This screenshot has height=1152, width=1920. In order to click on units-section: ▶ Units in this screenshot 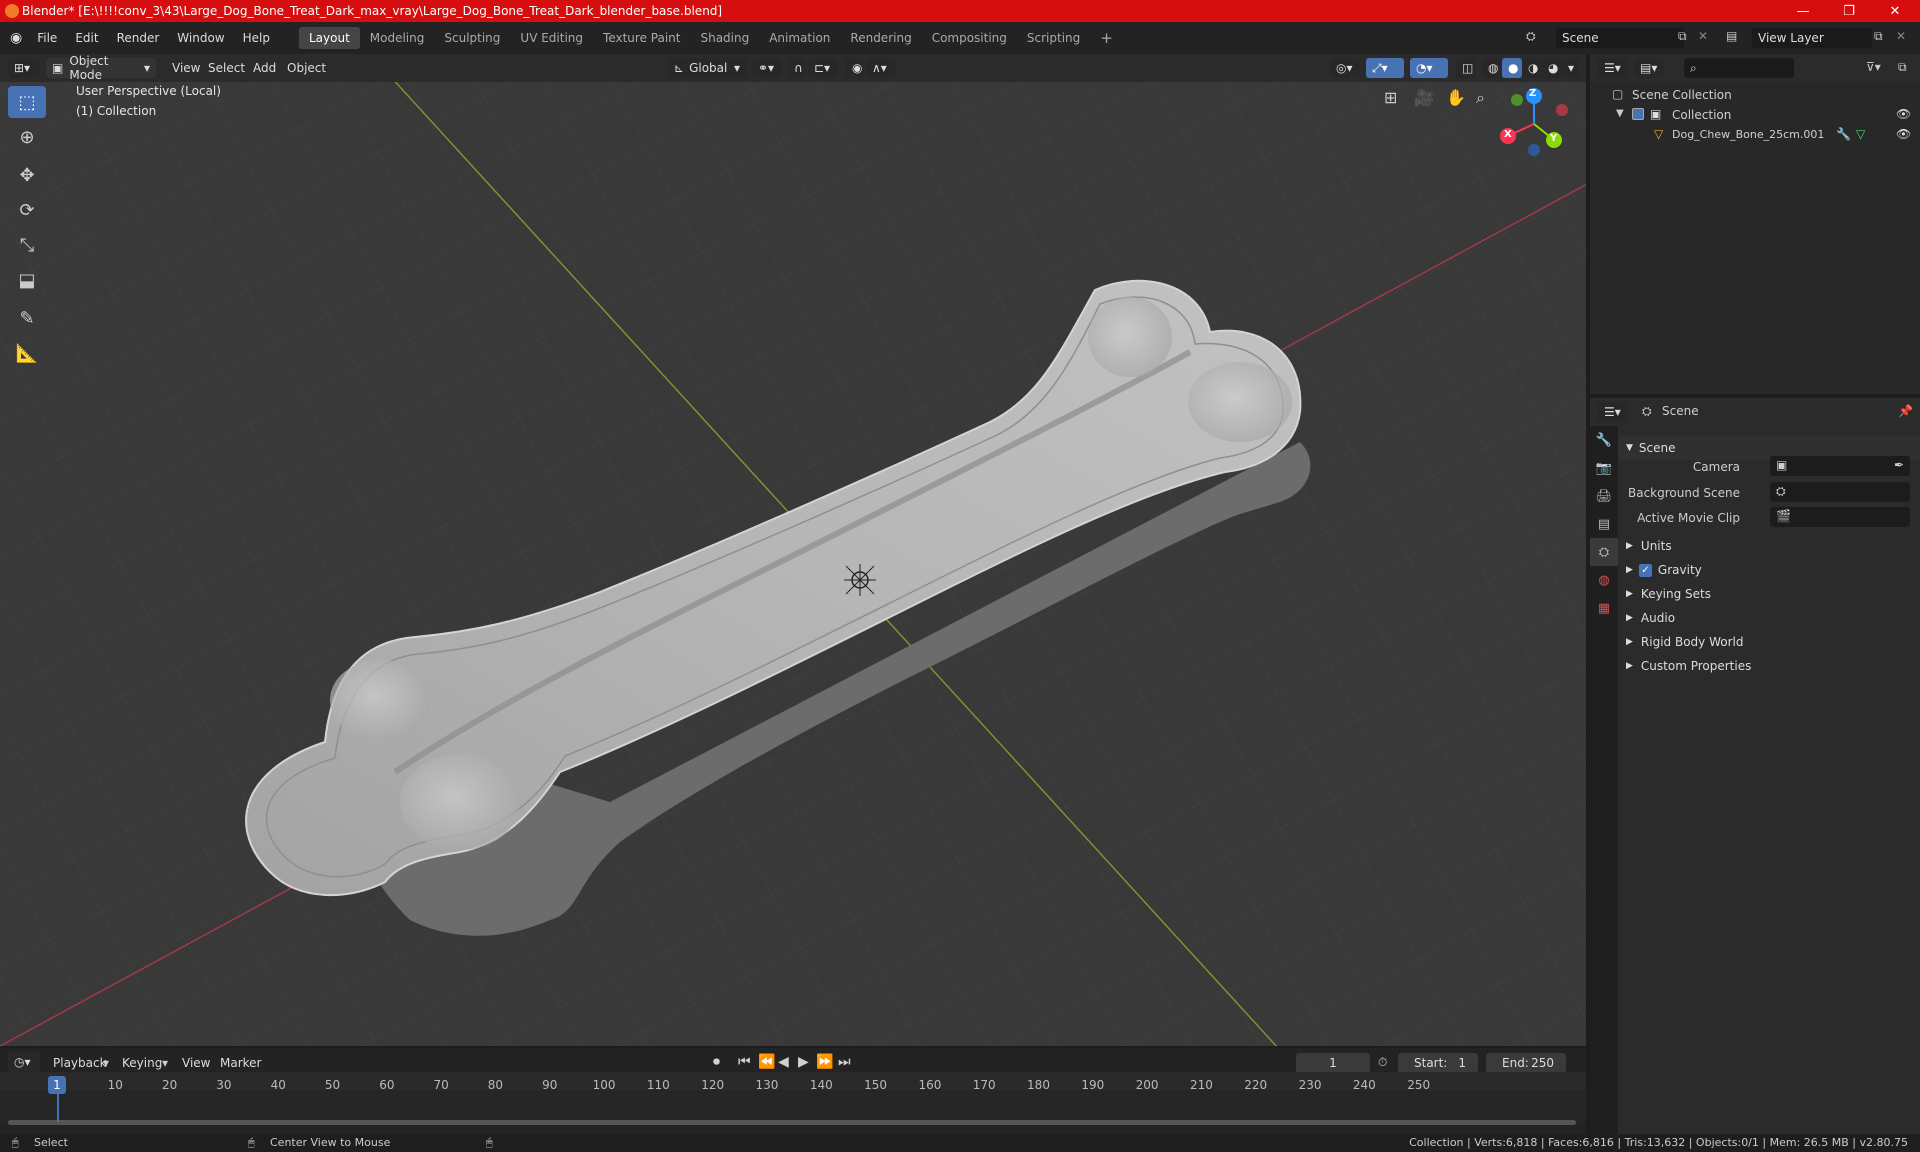, I will do `click(1769, 546)`.